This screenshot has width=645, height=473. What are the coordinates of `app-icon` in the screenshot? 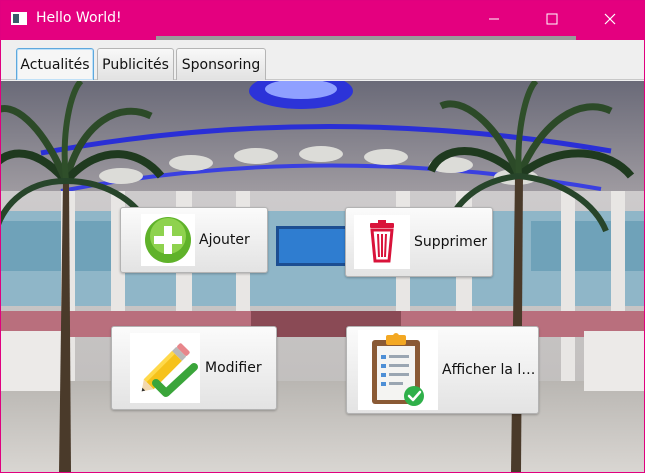 It's located at (19, 18).